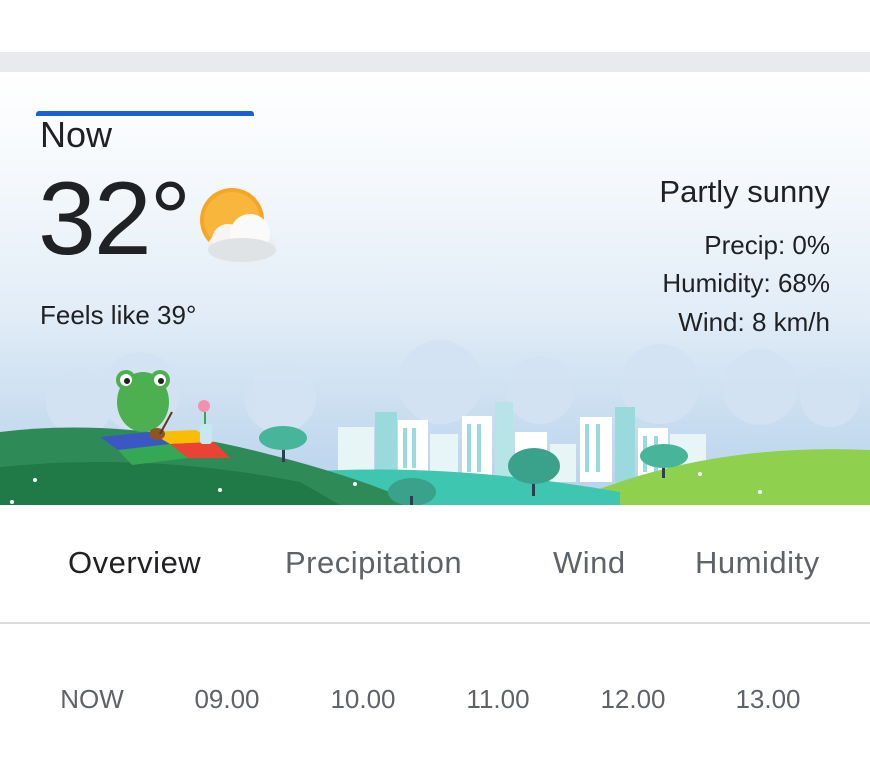  I want to click on tabs-divider, so click(435, 623).